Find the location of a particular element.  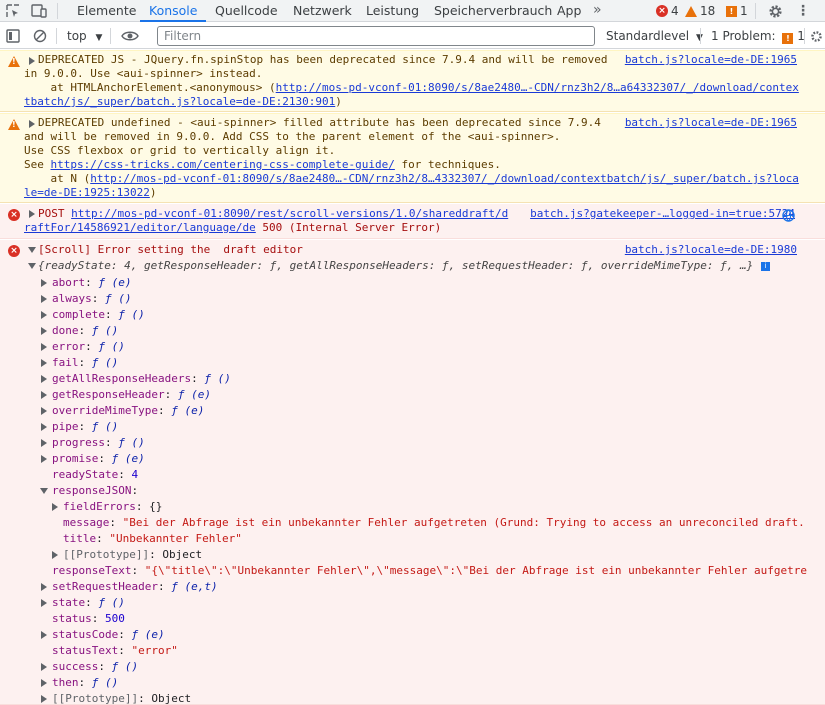

more-tabs-icon: » is located at coordinates (597, 11).